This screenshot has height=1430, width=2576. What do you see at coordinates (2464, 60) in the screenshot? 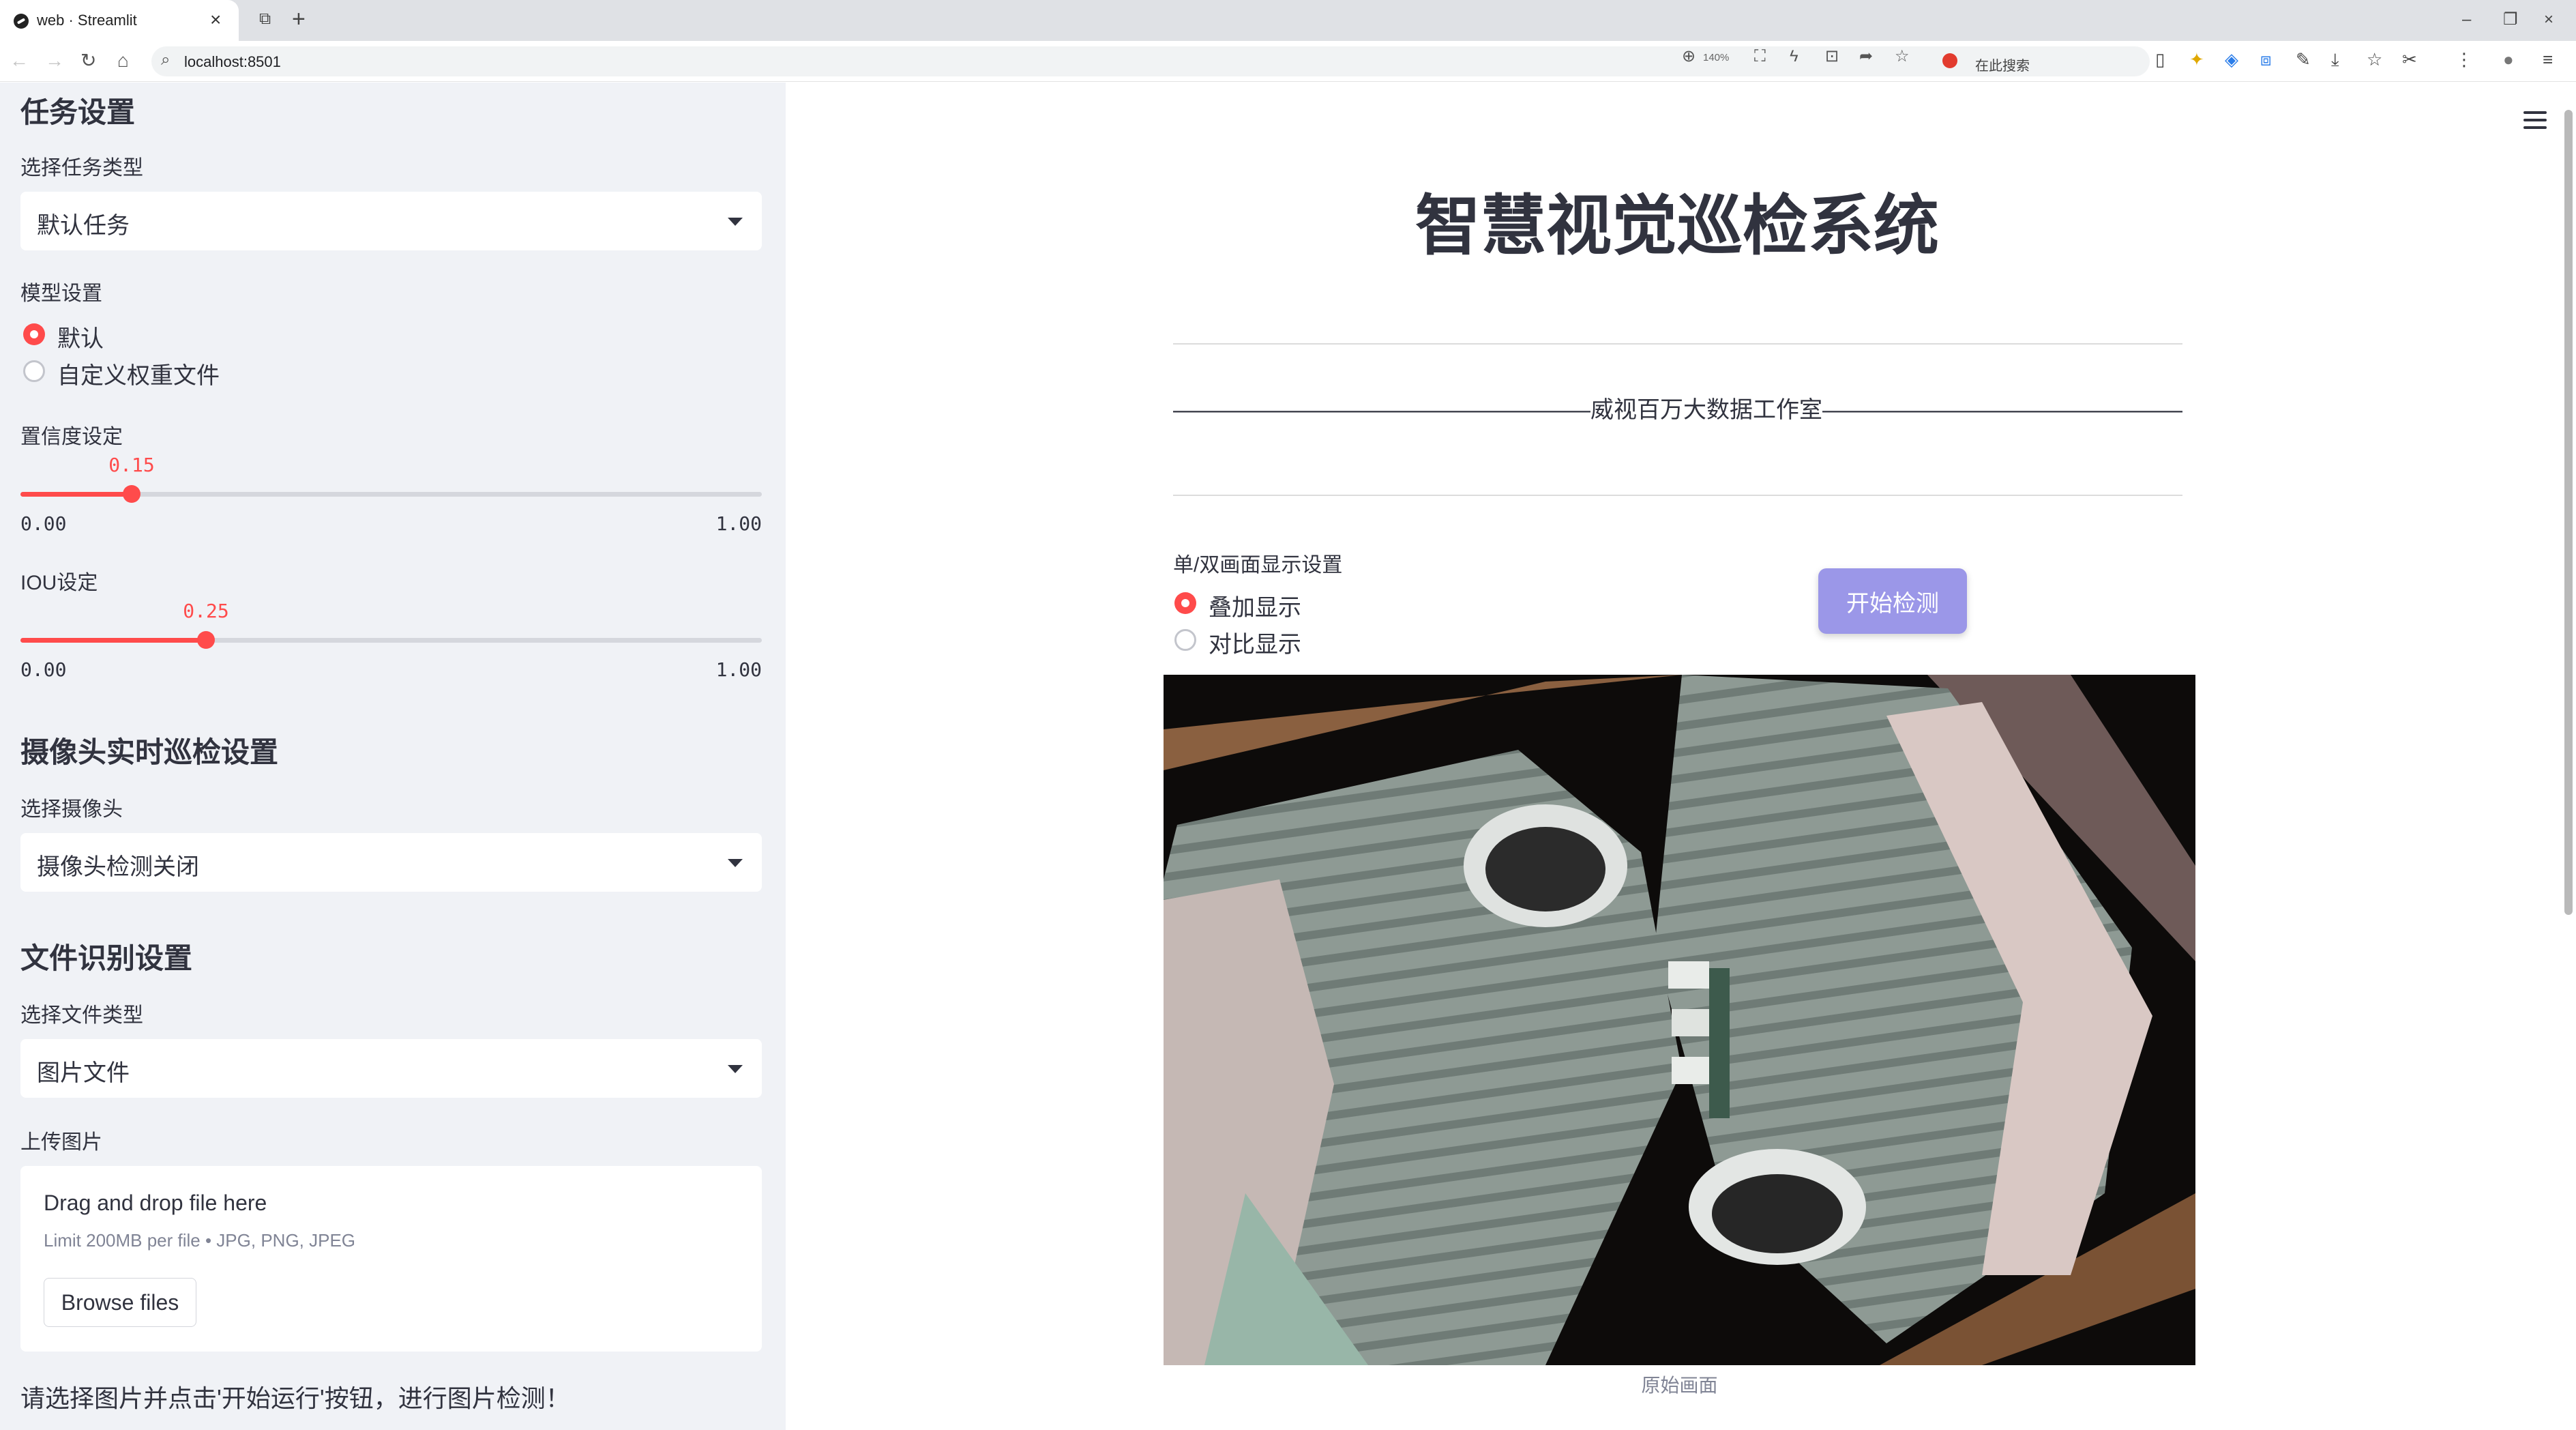
I see `more-menu-icon: ⋮` at bounding box center [2464, 60].